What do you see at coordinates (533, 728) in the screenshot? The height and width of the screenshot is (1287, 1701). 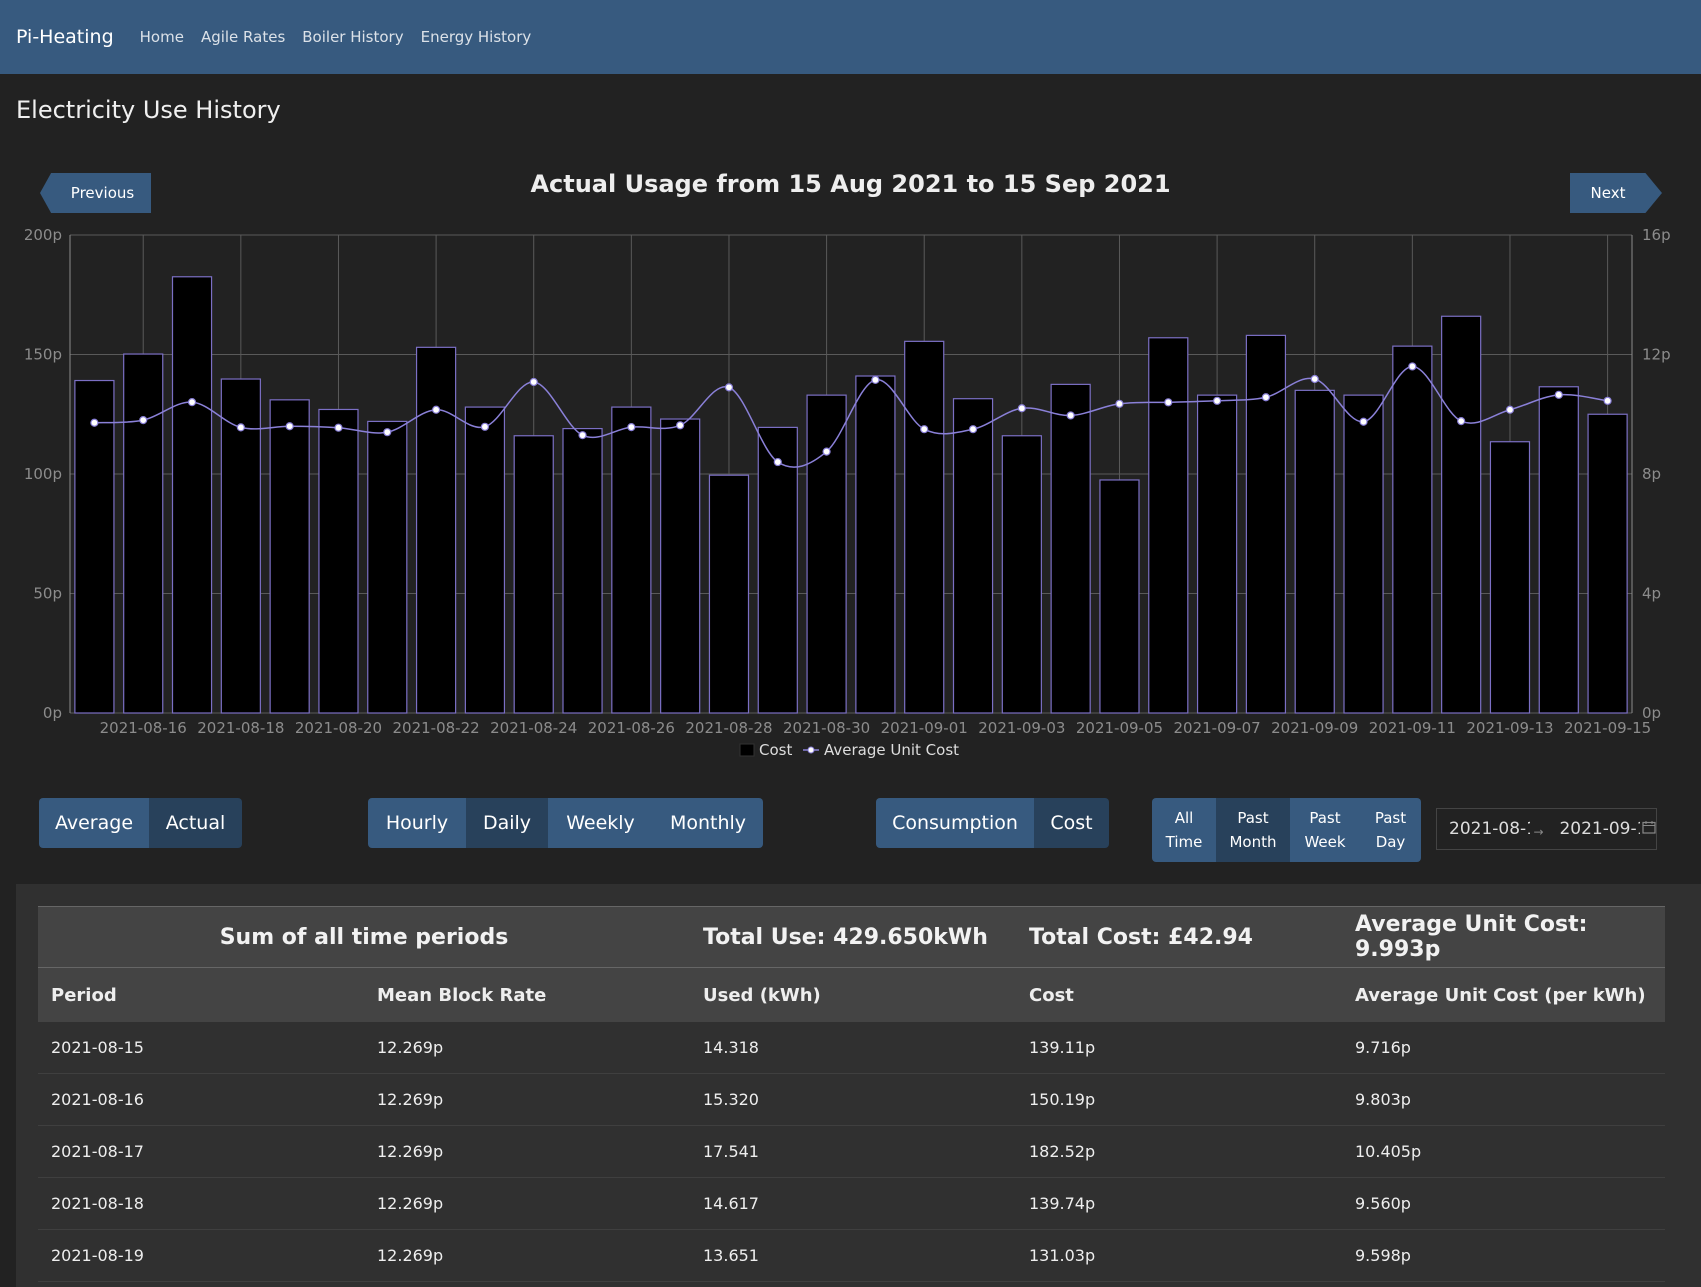 I see `x-tick-label: 2021-08-24` at bounding box center [533, 728].